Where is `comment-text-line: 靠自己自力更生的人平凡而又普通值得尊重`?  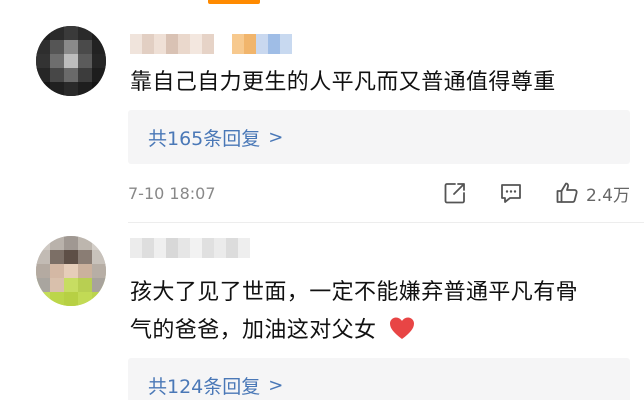
comment-text-line: 靠自己自力更生的人平凡而又普通值得尊重 is located at coordinates (343, 82).